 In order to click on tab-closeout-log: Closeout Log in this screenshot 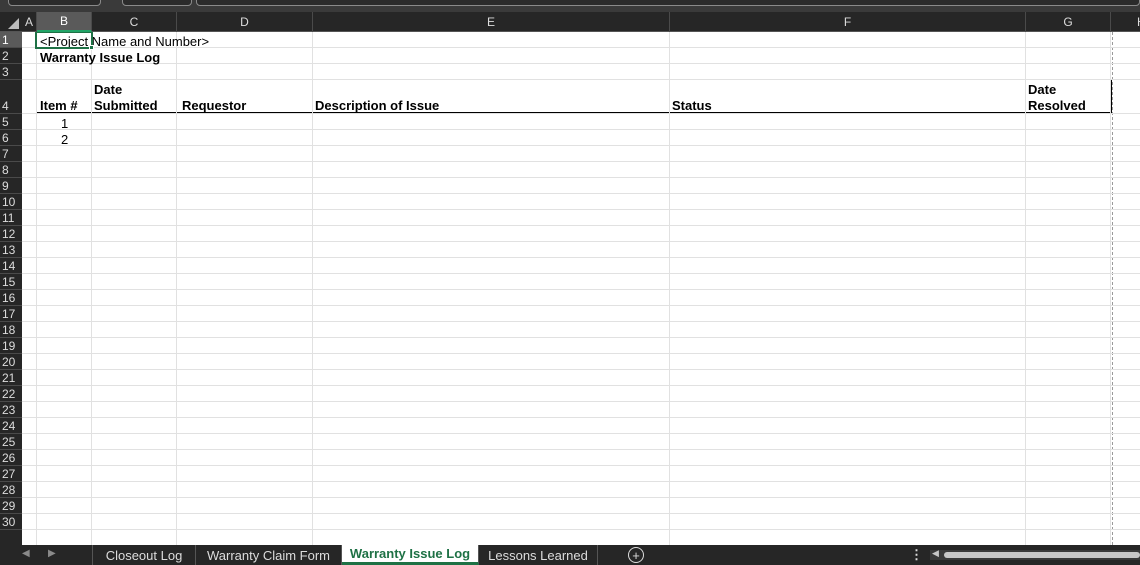, I will do `click(144, 555)`.